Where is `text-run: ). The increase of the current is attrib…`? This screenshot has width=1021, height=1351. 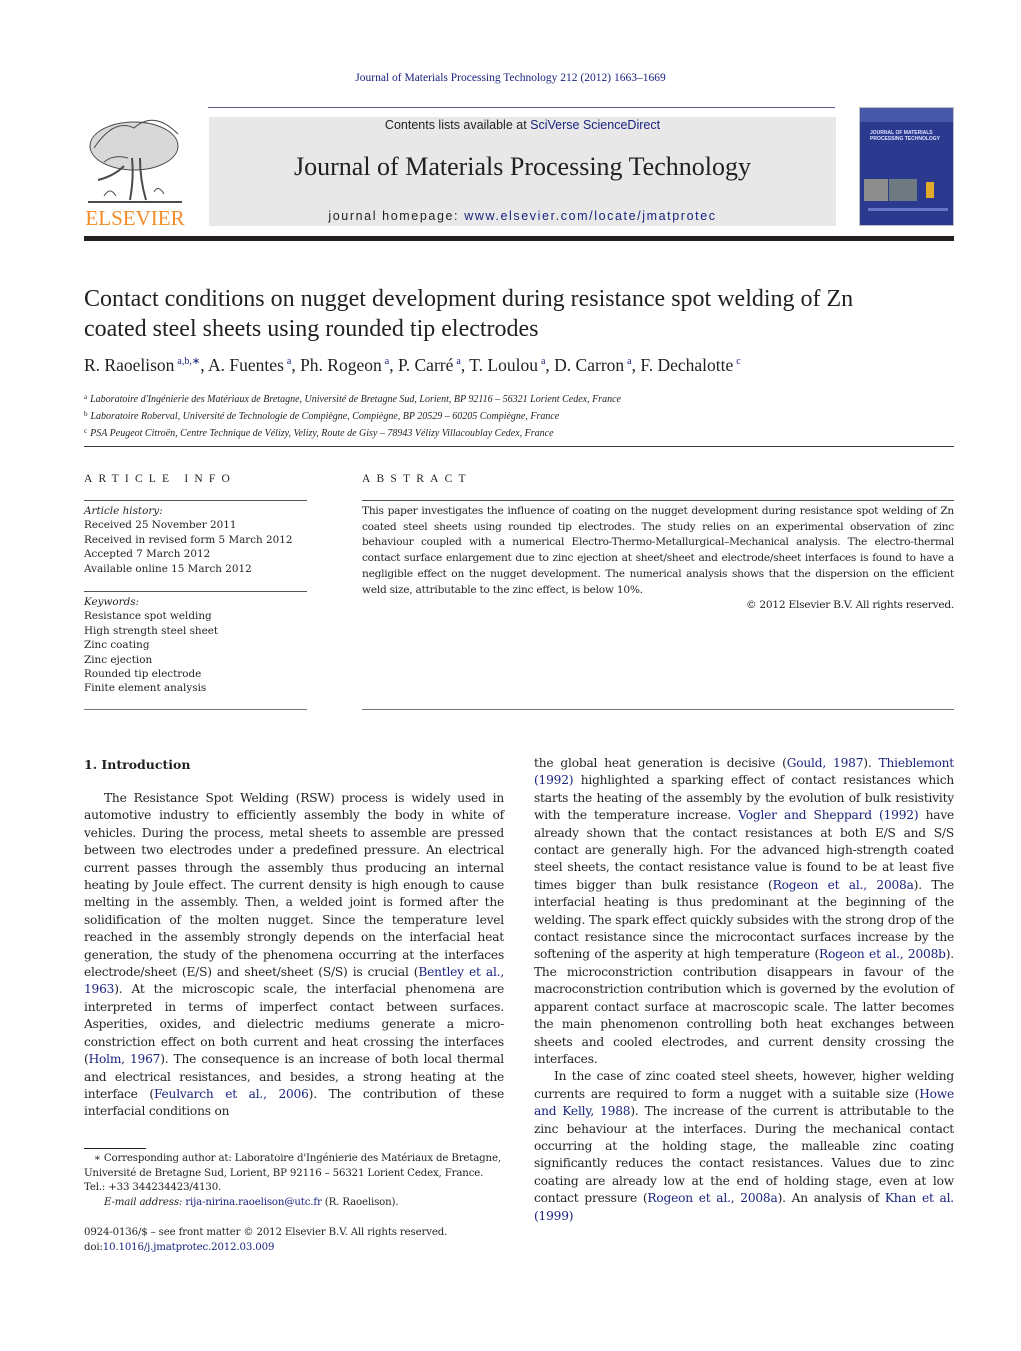 text-run: ). The increase of the current is attrib… is located at coordinates (744, 1155).